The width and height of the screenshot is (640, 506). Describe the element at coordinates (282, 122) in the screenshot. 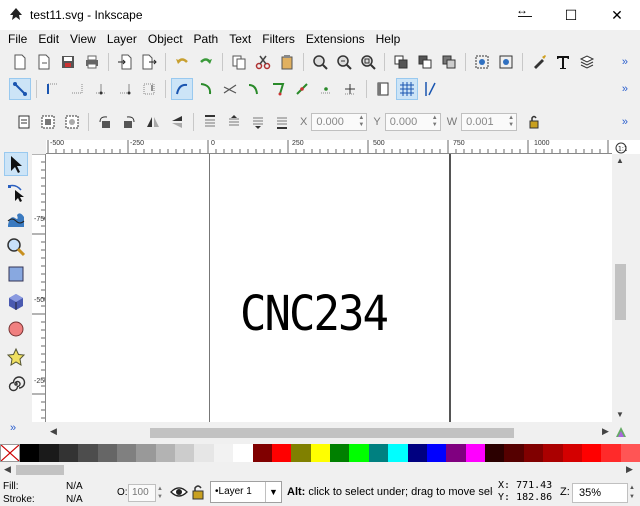

I see `lower-to-bottom-button` at that location.